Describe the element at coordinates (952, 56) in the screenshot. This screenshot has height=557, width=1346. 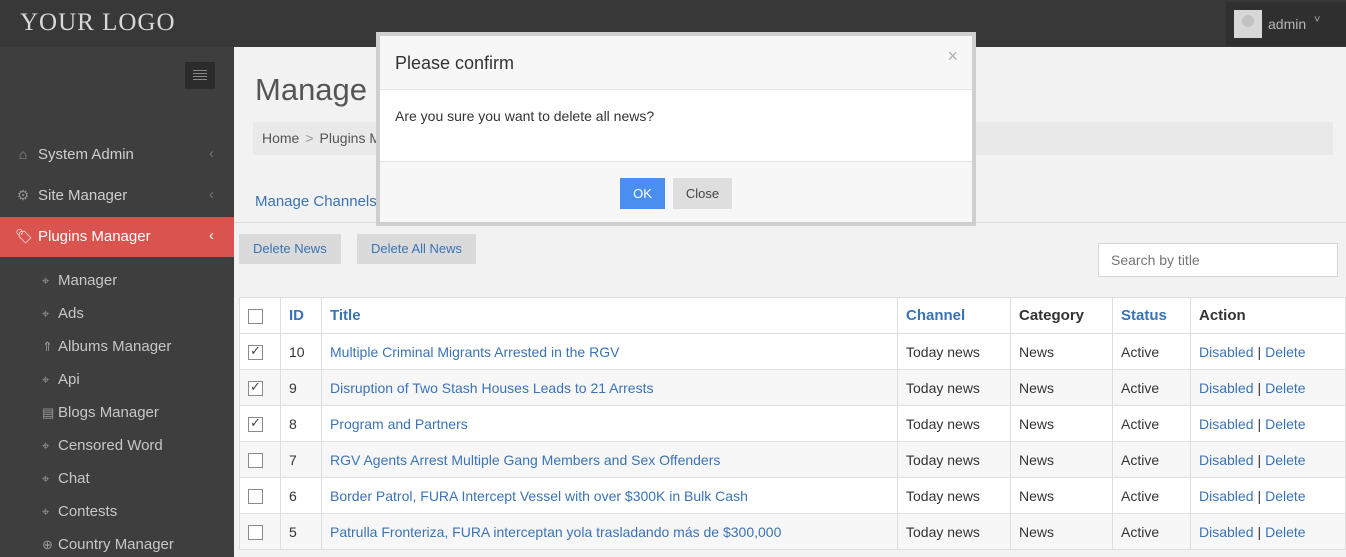
I see `close-icon: ×` at that location.